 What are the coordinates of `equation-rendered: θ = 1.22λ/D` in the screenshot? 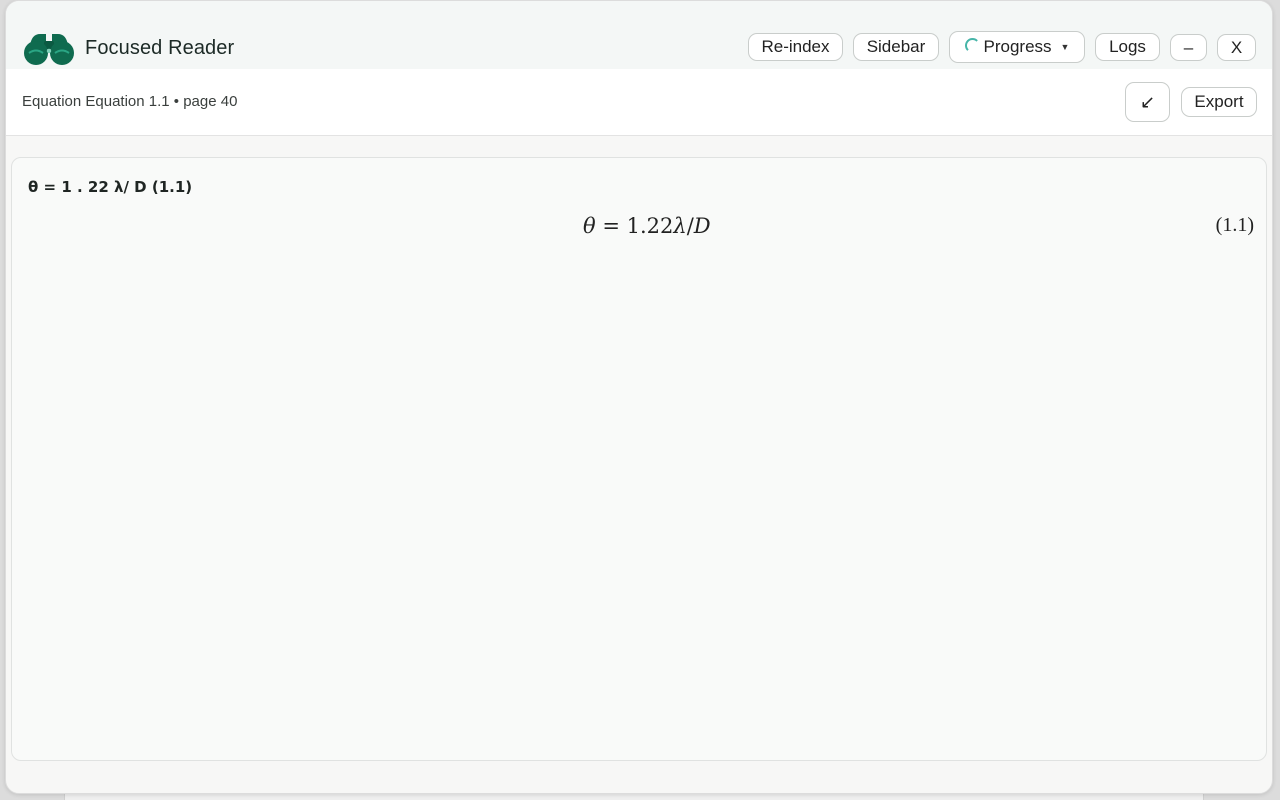 It's located at (647, 226).